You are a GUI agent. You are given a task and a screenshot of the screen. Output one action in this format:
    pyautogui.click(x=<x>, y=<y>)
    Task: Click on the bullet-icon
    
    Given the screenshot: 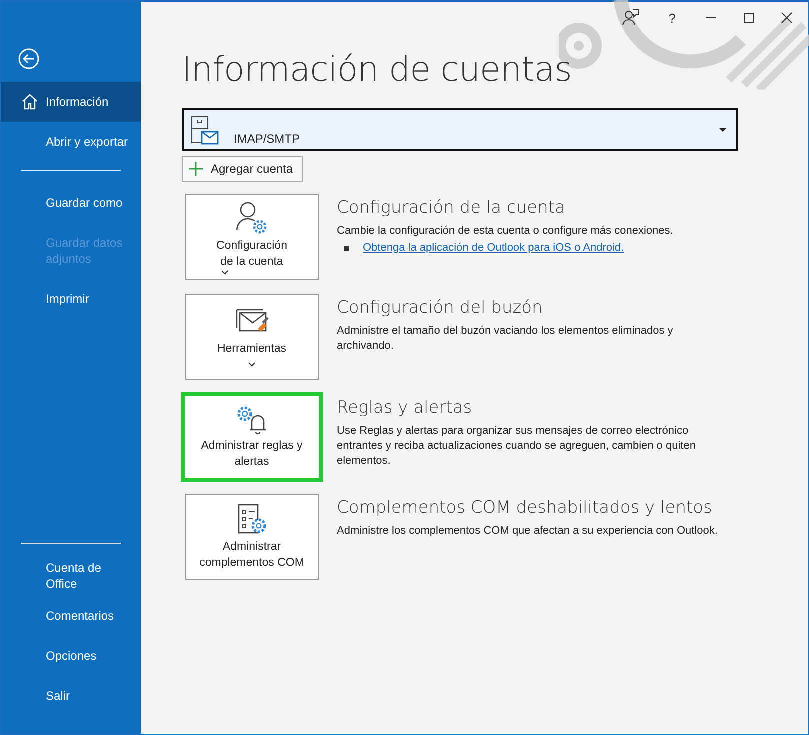 What is the action you would take?
    pyautogui.click(x=346, y=248)
    